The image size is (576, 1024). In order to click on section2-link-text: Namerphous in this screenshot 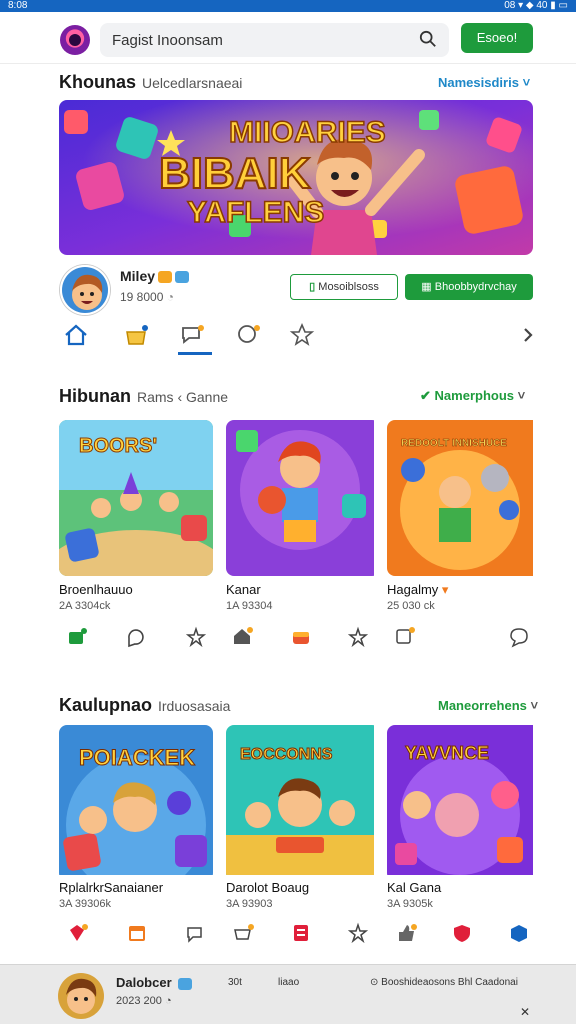, I will do `click(474, 395)`.